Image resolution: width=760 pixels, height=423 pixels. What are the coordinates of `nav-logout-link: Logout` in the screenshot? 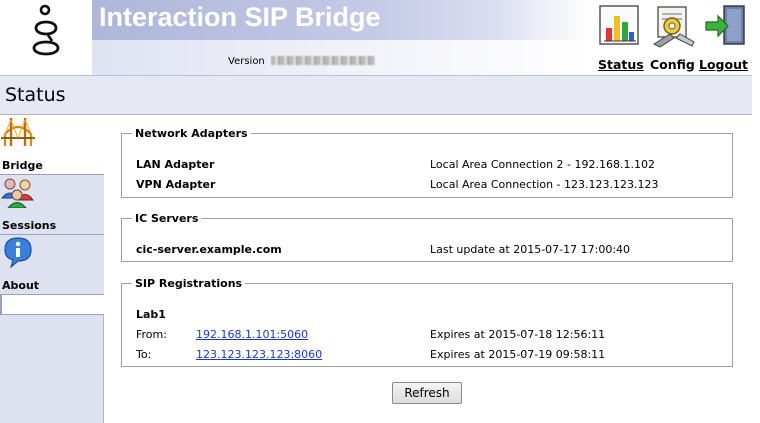 It's located at (723, 64).